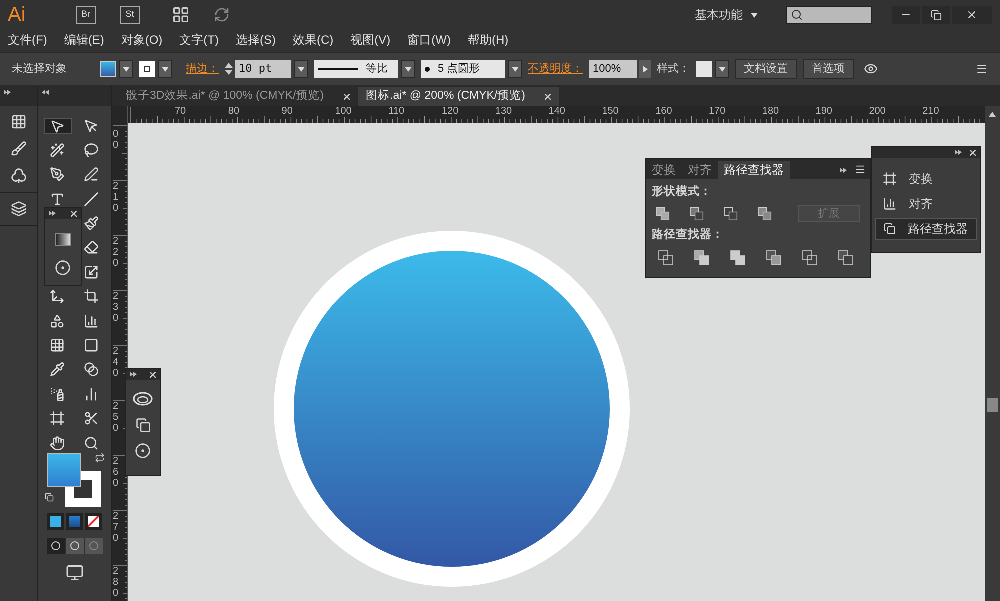  Describe the element at coordinates (18, 176) in the screenshot. I see `symbols-icon` at that location.